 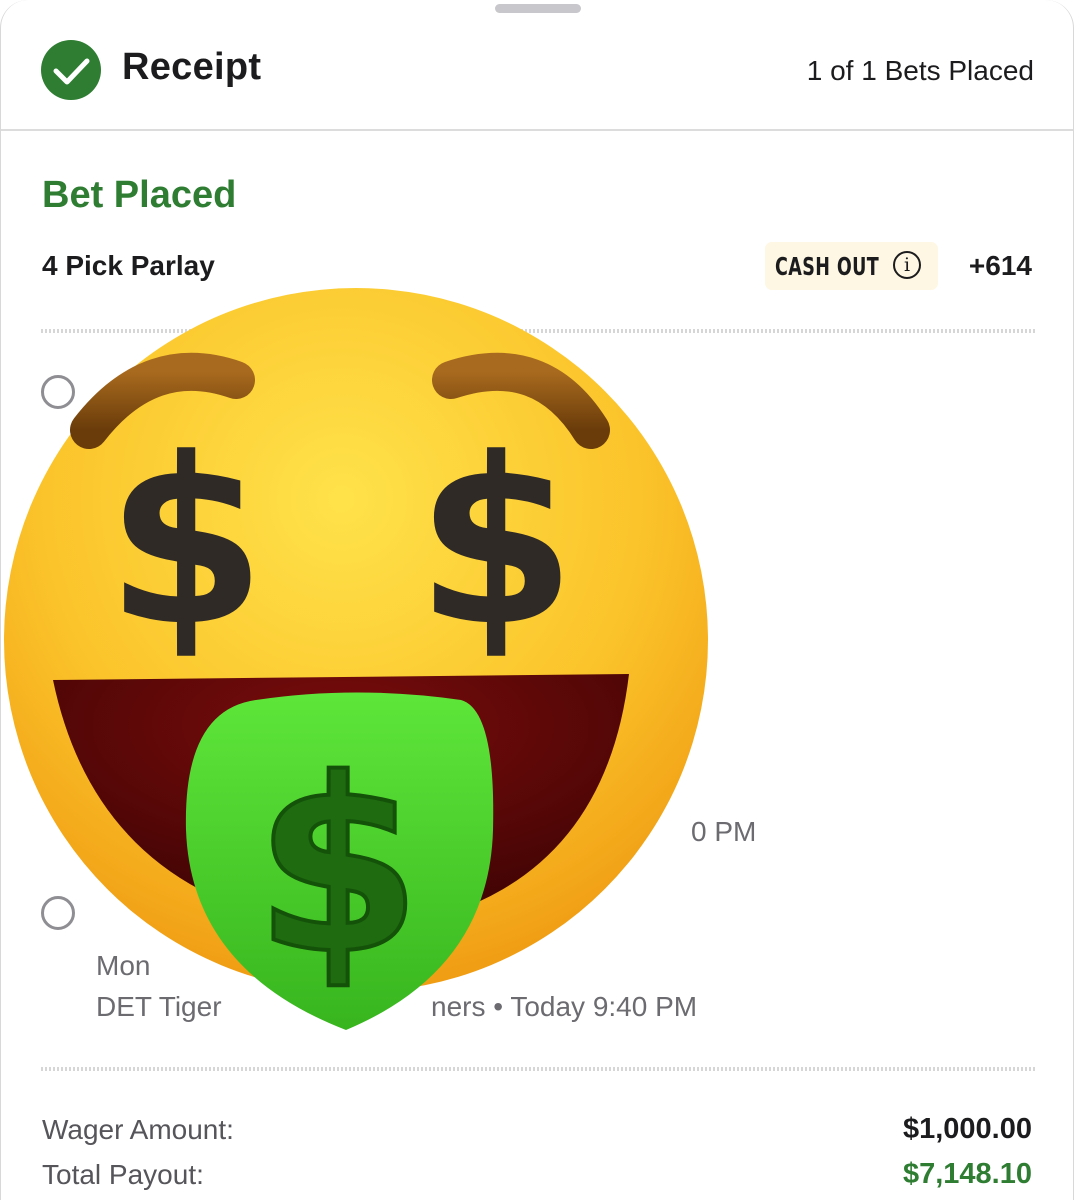 What do you see at coordinates (537, 65) in the screenshot?
I see `receipt-header: Receipt 1 of 1 Bets Placed` at bounding box center [537, 65].